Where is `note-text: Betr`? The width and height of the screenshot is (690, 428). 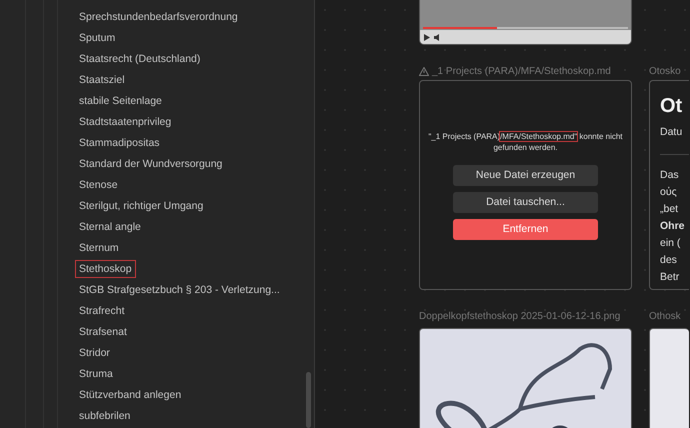
note-text: Betr is located at coordinates (670, 277).